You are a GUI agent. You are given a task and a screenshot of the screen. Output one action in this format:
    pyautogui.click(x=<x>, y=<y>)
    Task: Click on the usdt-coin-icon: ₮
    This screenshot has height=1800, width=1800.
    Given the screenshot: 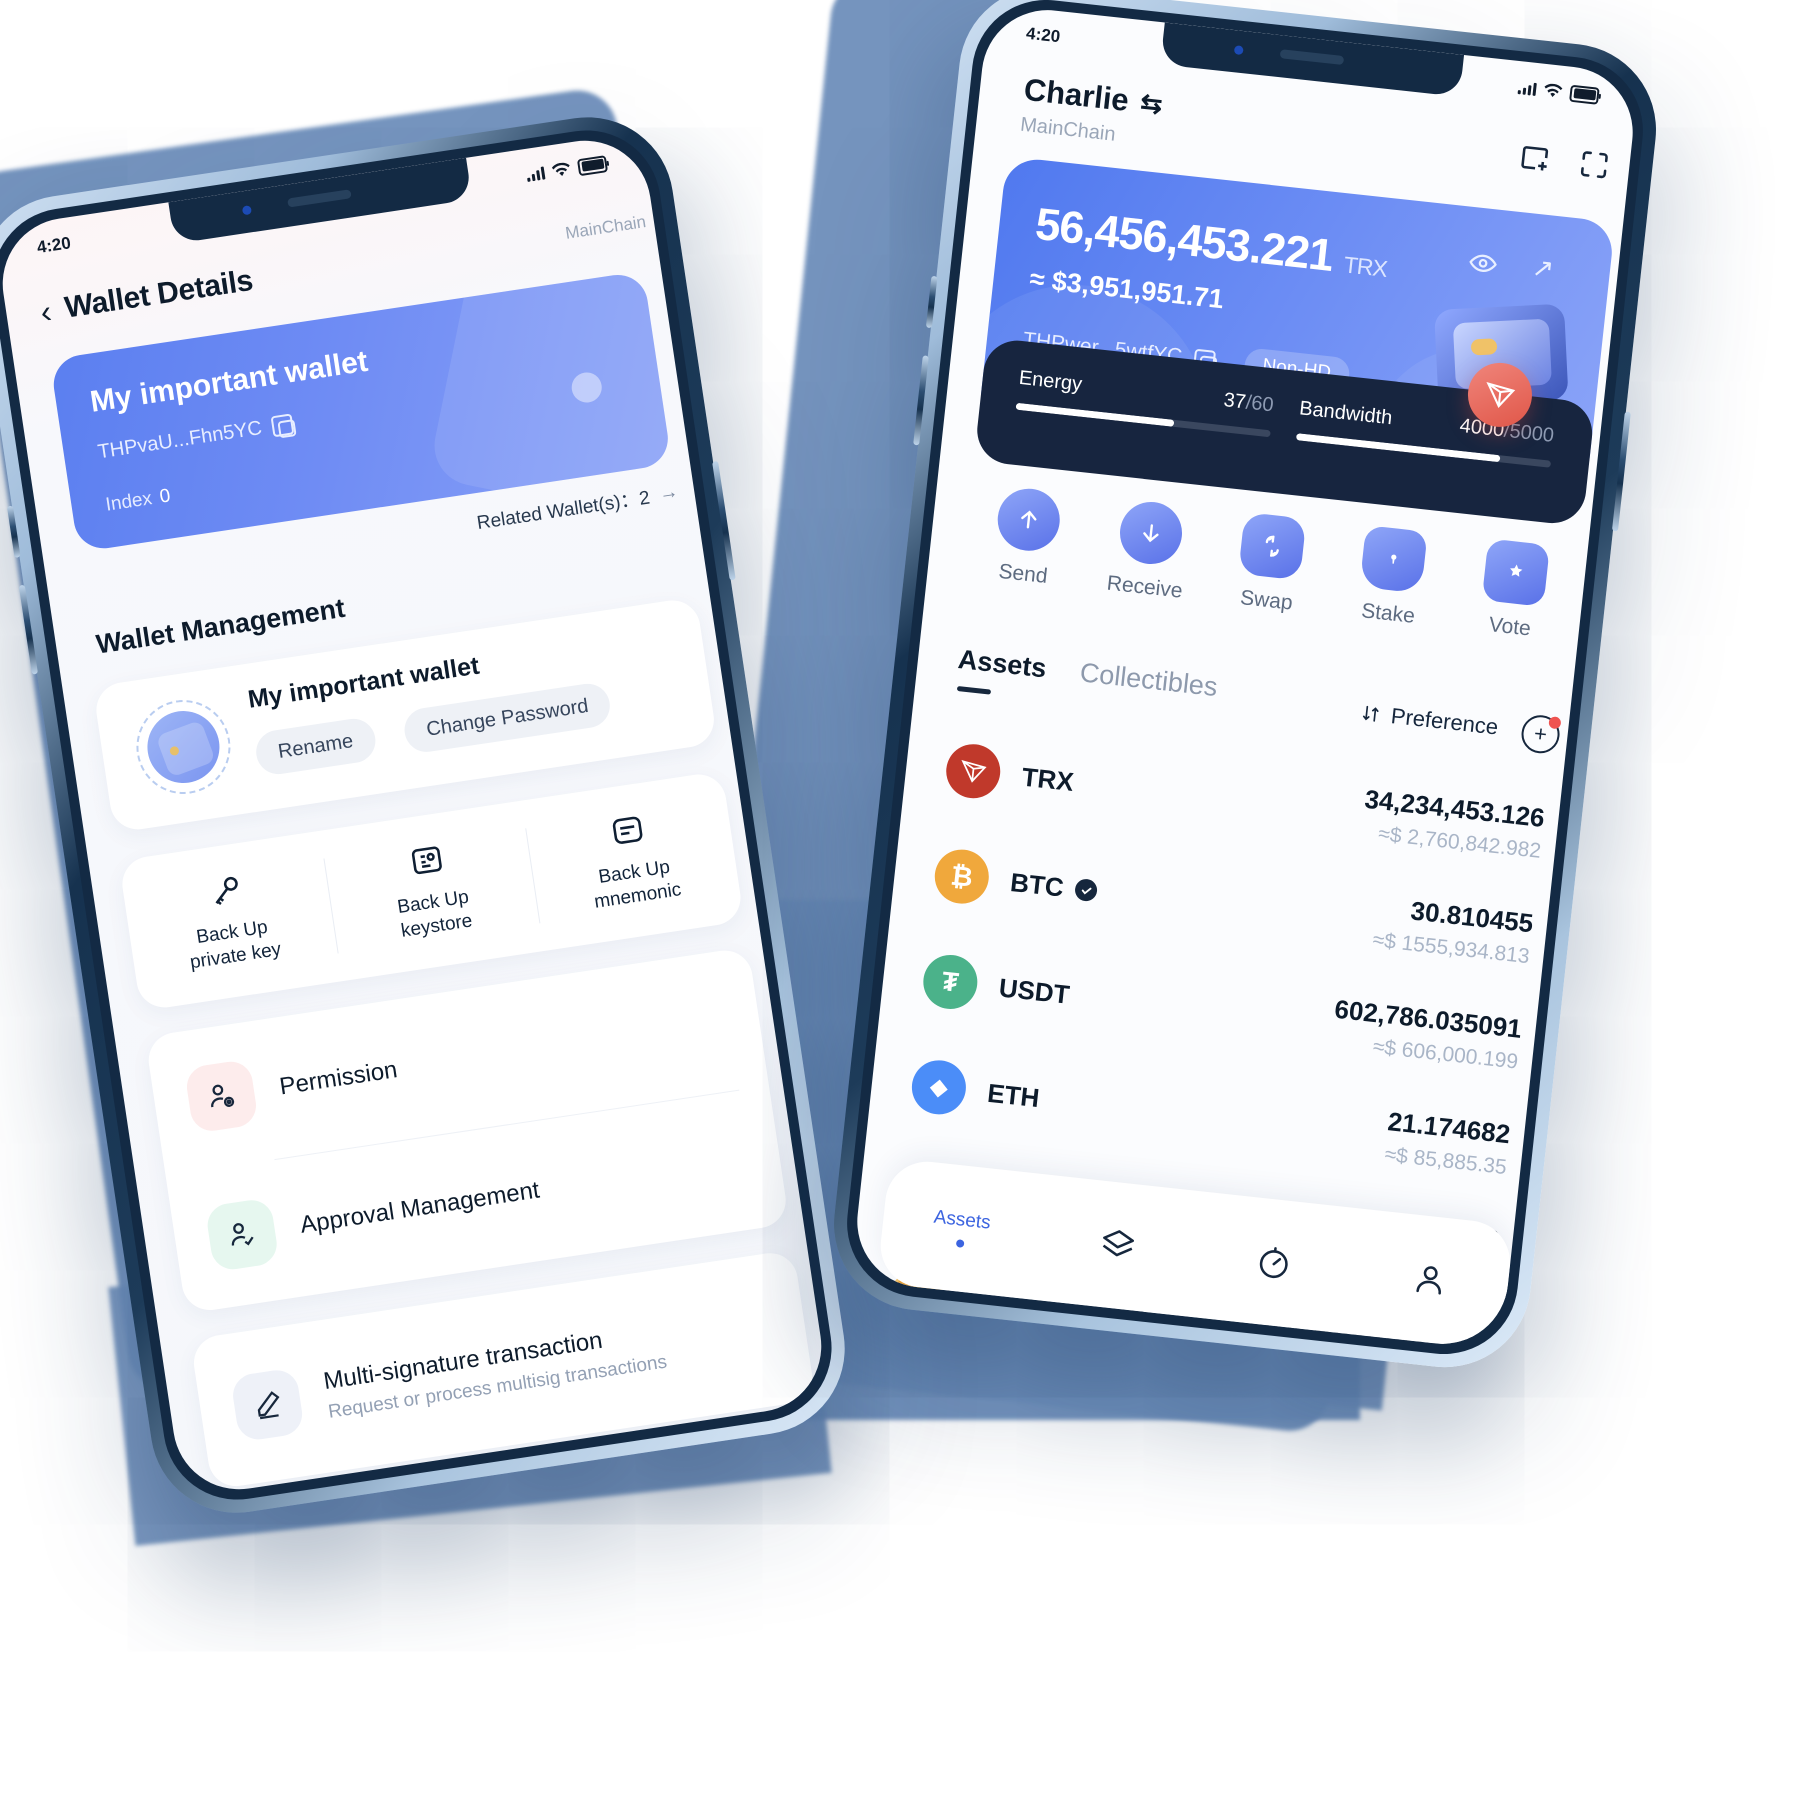 What is the action you would take?
    pyautogui.click(x=950, y=982)
    